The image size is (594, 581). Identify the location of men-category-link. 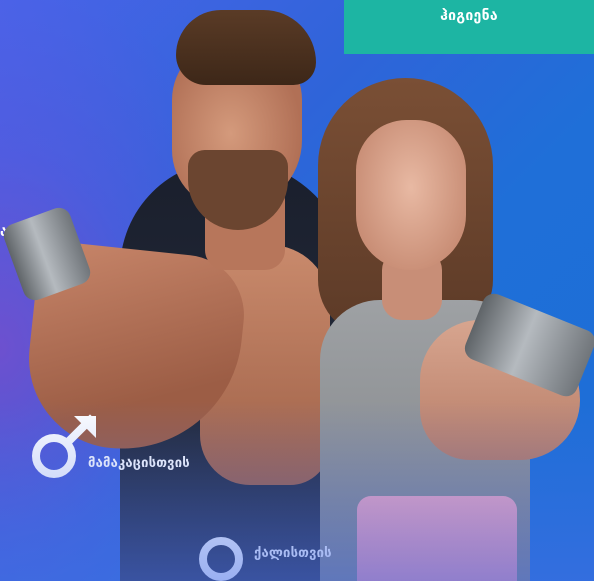
(65, 447).